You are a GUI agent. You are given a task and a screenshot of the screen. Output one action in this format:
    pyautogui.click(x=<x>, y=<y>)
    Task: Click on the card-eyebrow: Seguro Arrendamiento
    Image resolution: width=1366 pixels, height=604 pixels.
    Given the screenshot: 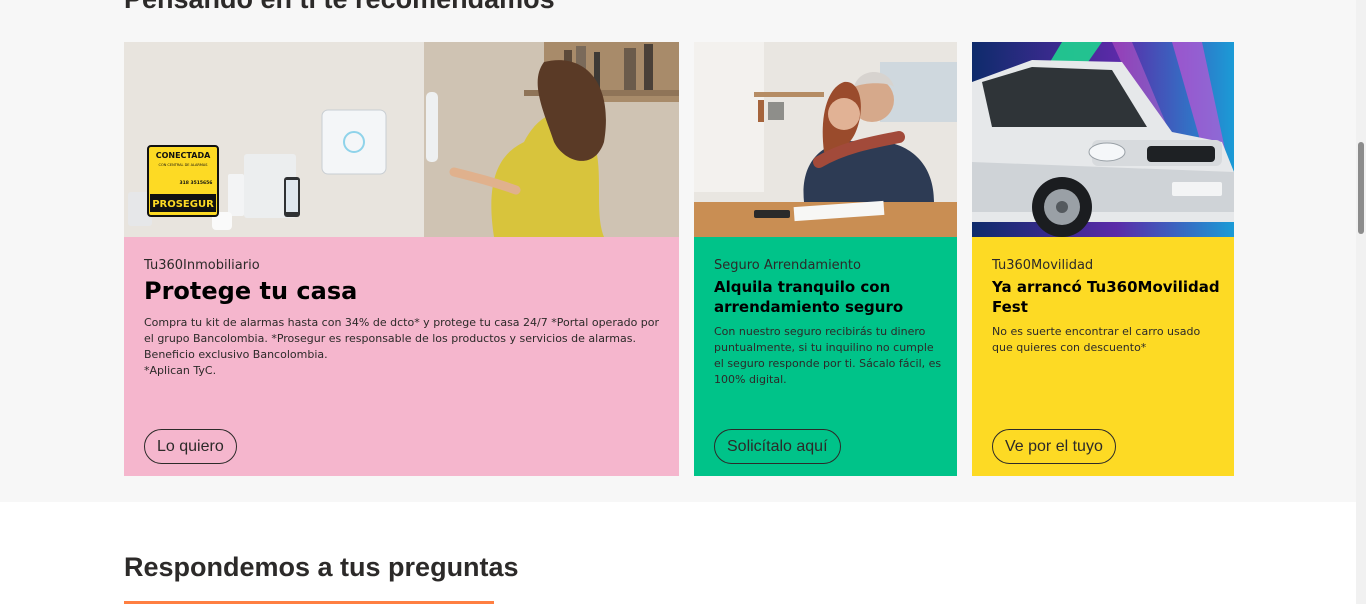 What is the action you would take?
    pyautogui.click(x=787, y=265)
    